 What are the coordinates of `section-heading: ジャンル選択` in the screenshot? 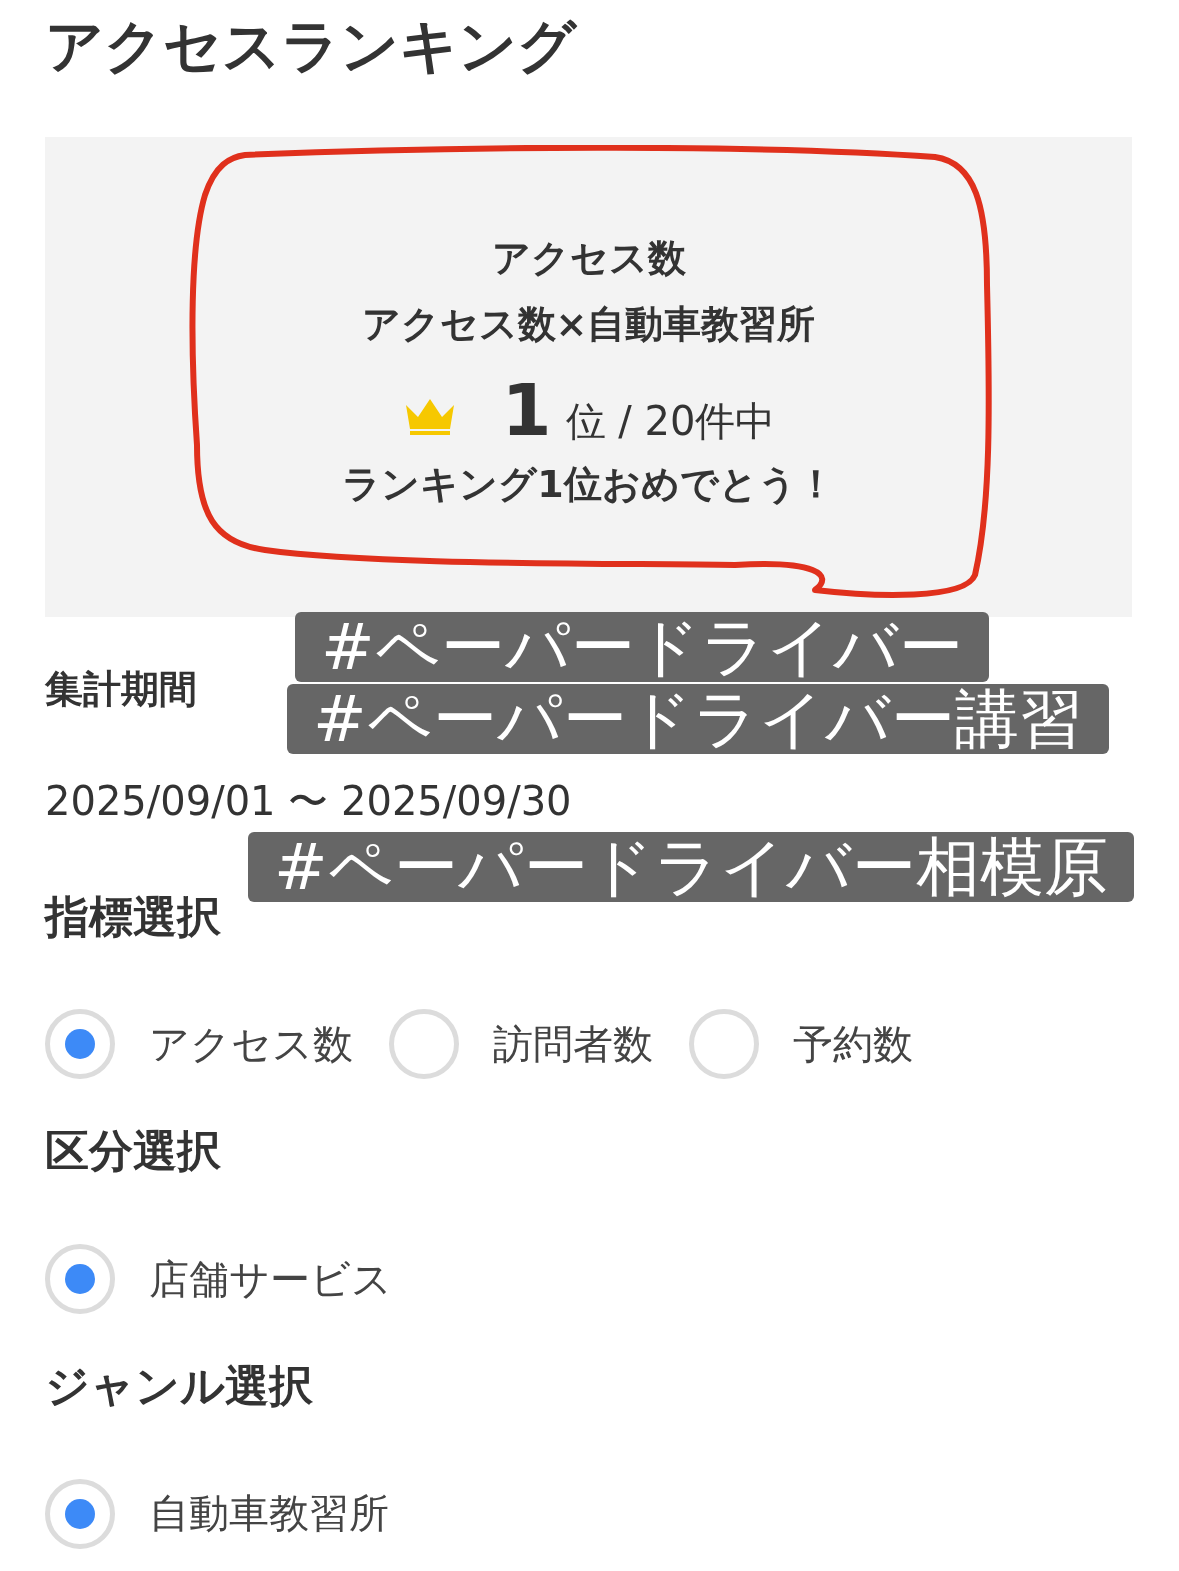 It's located at (179, 1386).